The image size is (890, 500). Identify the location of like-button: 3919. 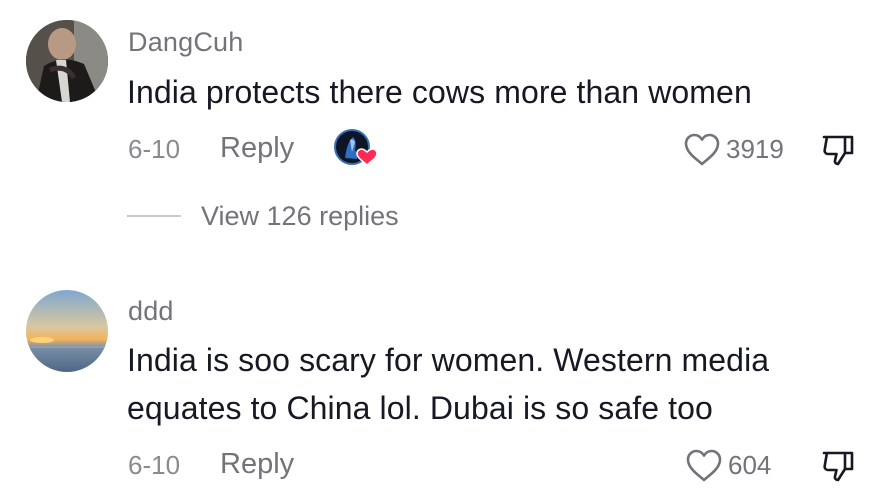
(733, 149).